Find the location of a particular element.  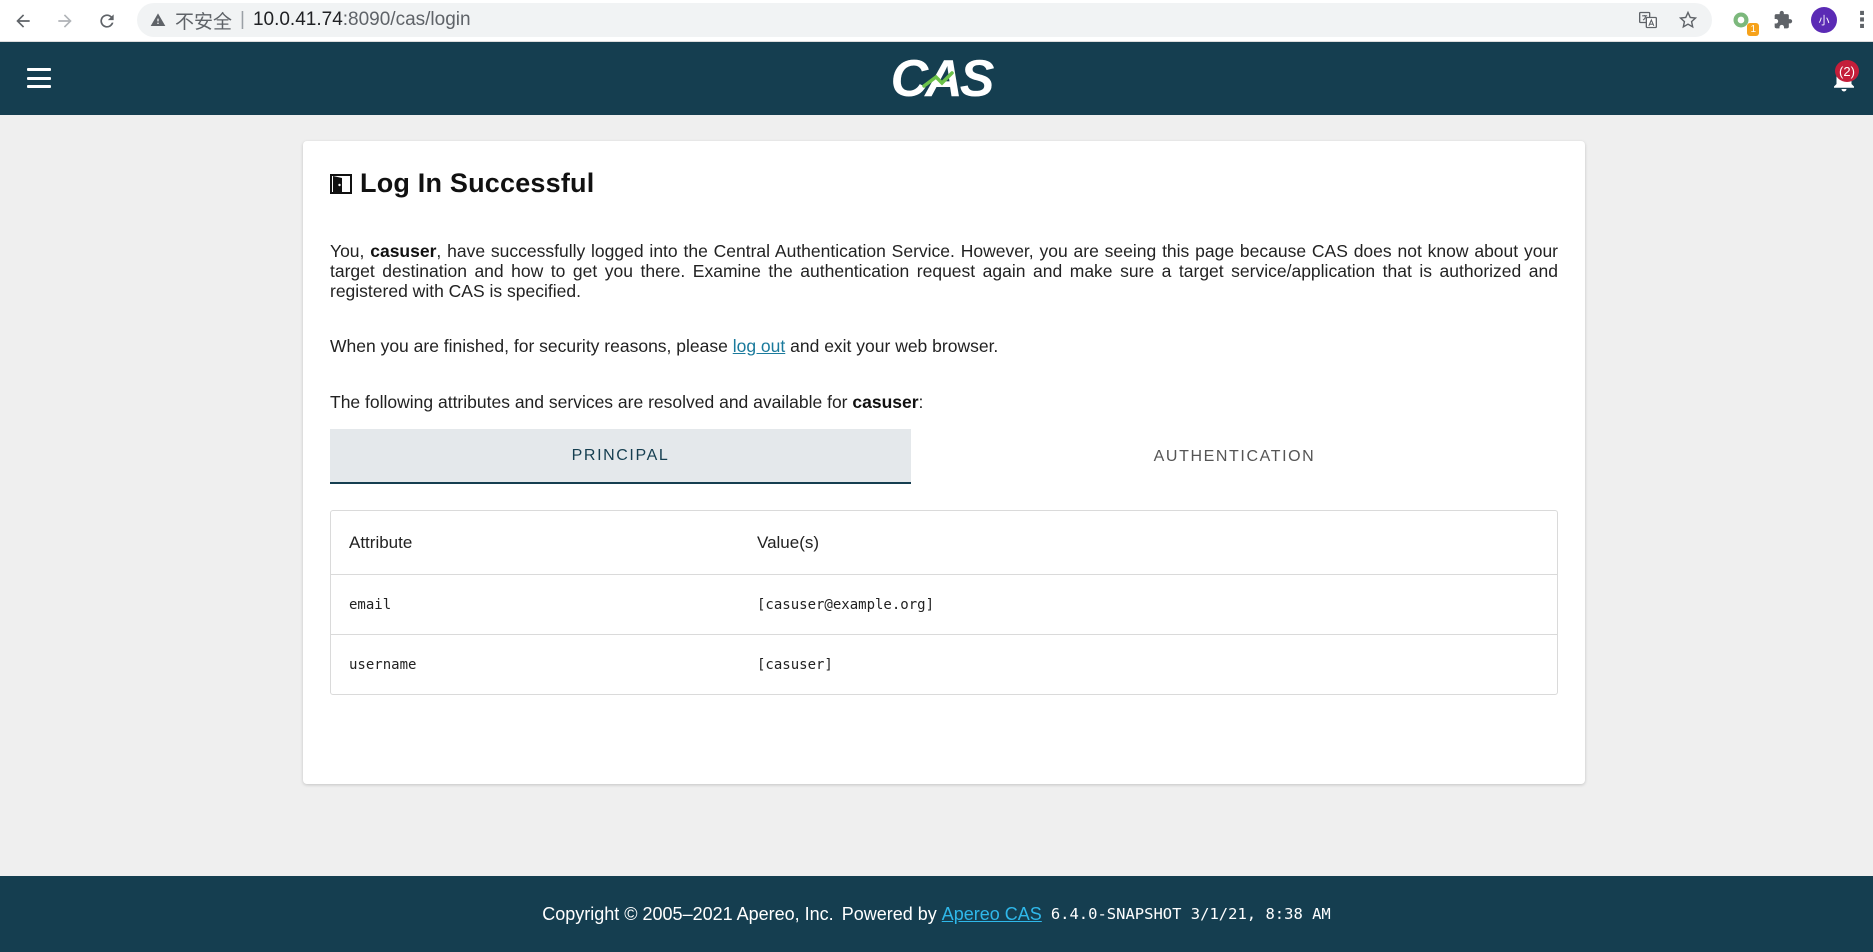

tab-authentication: AUTHENTICATION is located at coordinates (1234, 456).